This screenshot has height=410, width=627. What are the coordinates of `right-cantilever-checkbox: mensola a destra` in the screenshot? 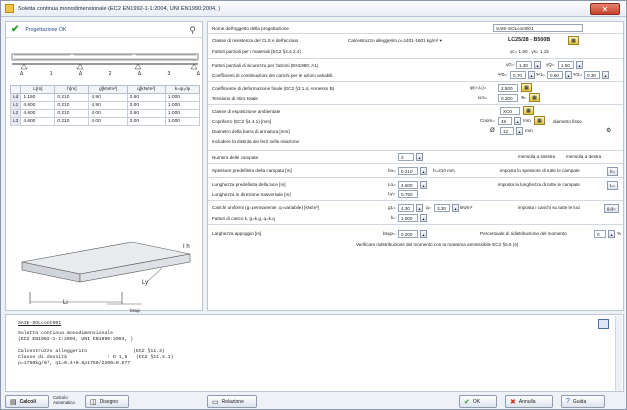 It's located at (583, 156).